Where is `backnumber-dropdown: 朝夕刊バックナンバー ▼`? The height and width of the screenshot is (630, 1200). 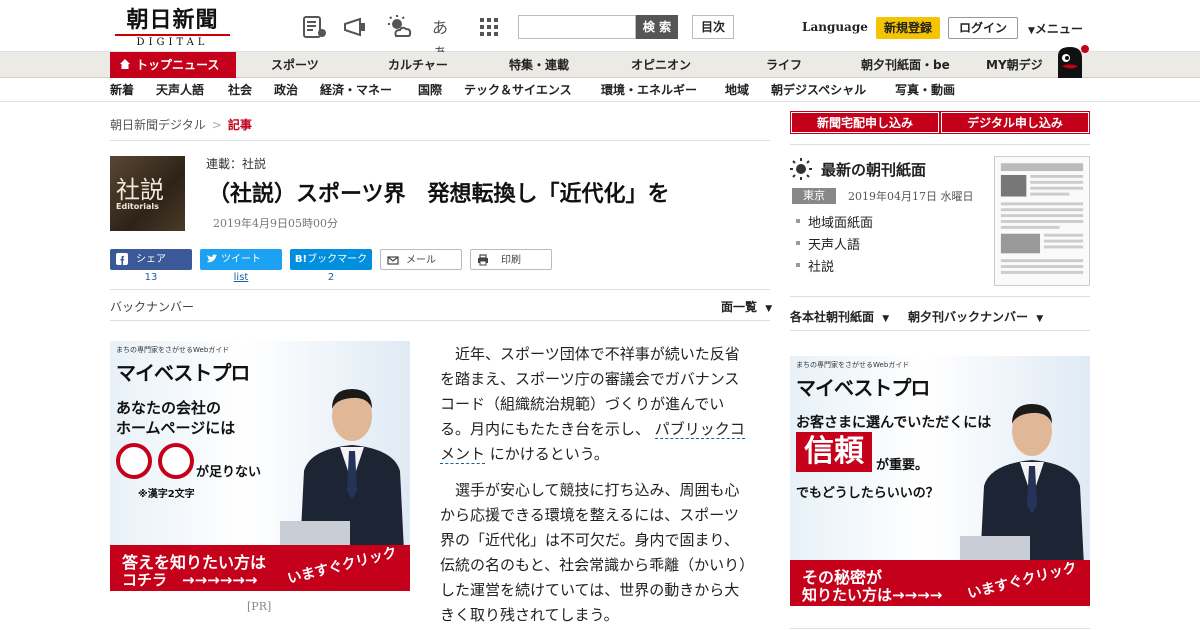
backnumber-dropdown: 朝夕刊バックナンバー ▼ is located at coordinates (975, 316).